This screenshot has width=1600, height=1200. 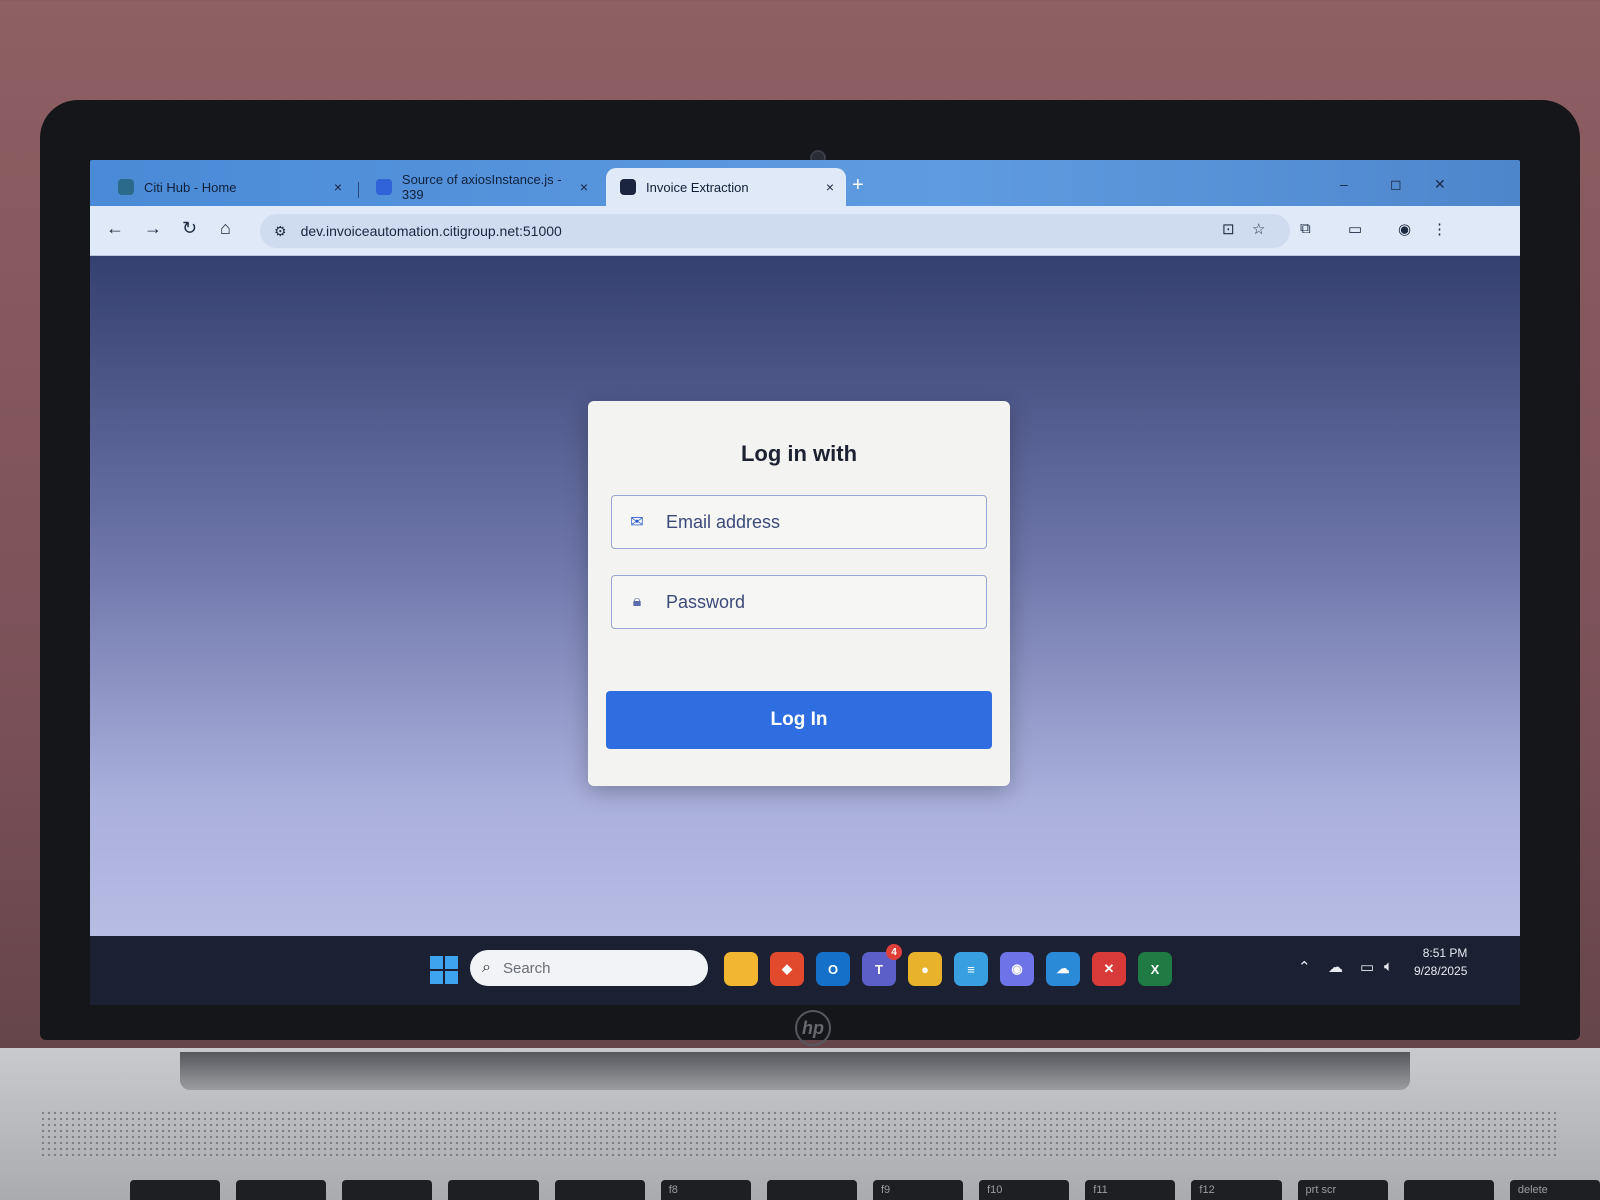 I want to click on tab-label: Citi Hub - Home, so click(x=190, y=187).